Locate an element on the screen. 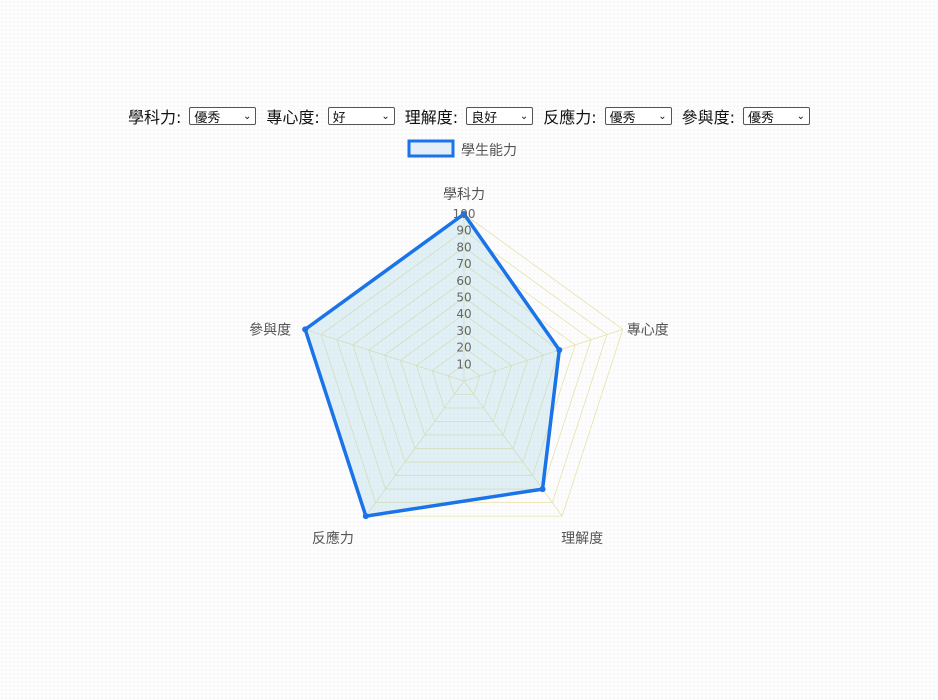  tick-label: 80 is located at coordinates (463, 247).